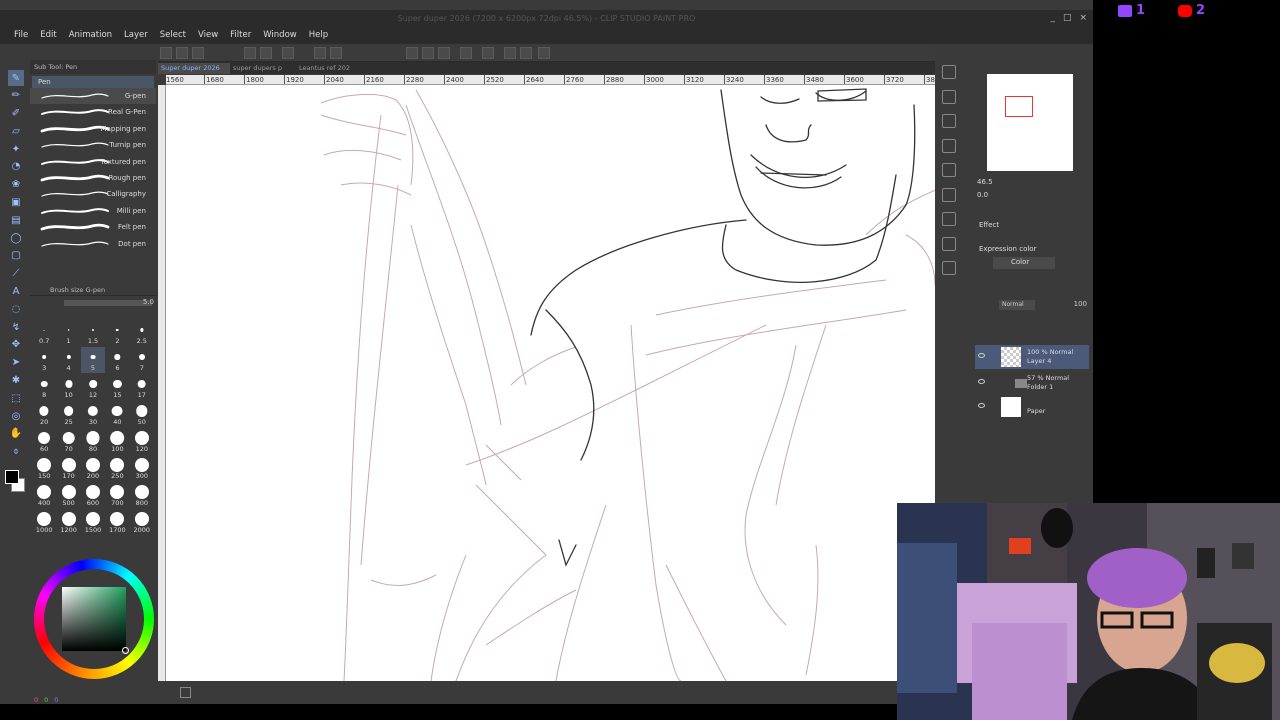 Image resolution: width=1280 pixels, height=720 pixels. What do you see at coordinates (12, 477) in the screenshot?
I see `main-color-chip` at bounding box center [12, 477].